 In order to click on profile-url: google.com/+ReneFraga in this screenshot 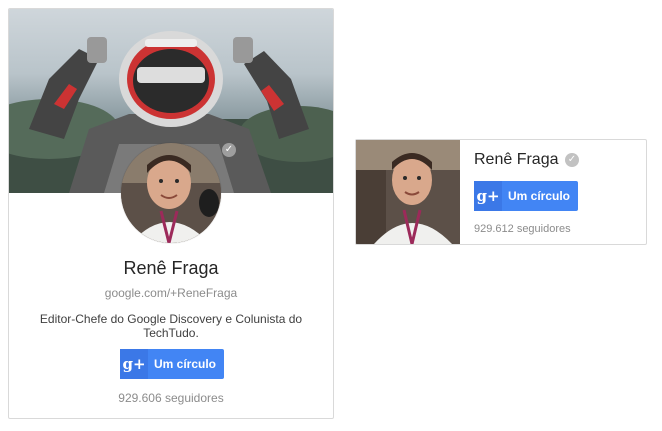, I will do `click(171, 293)`.